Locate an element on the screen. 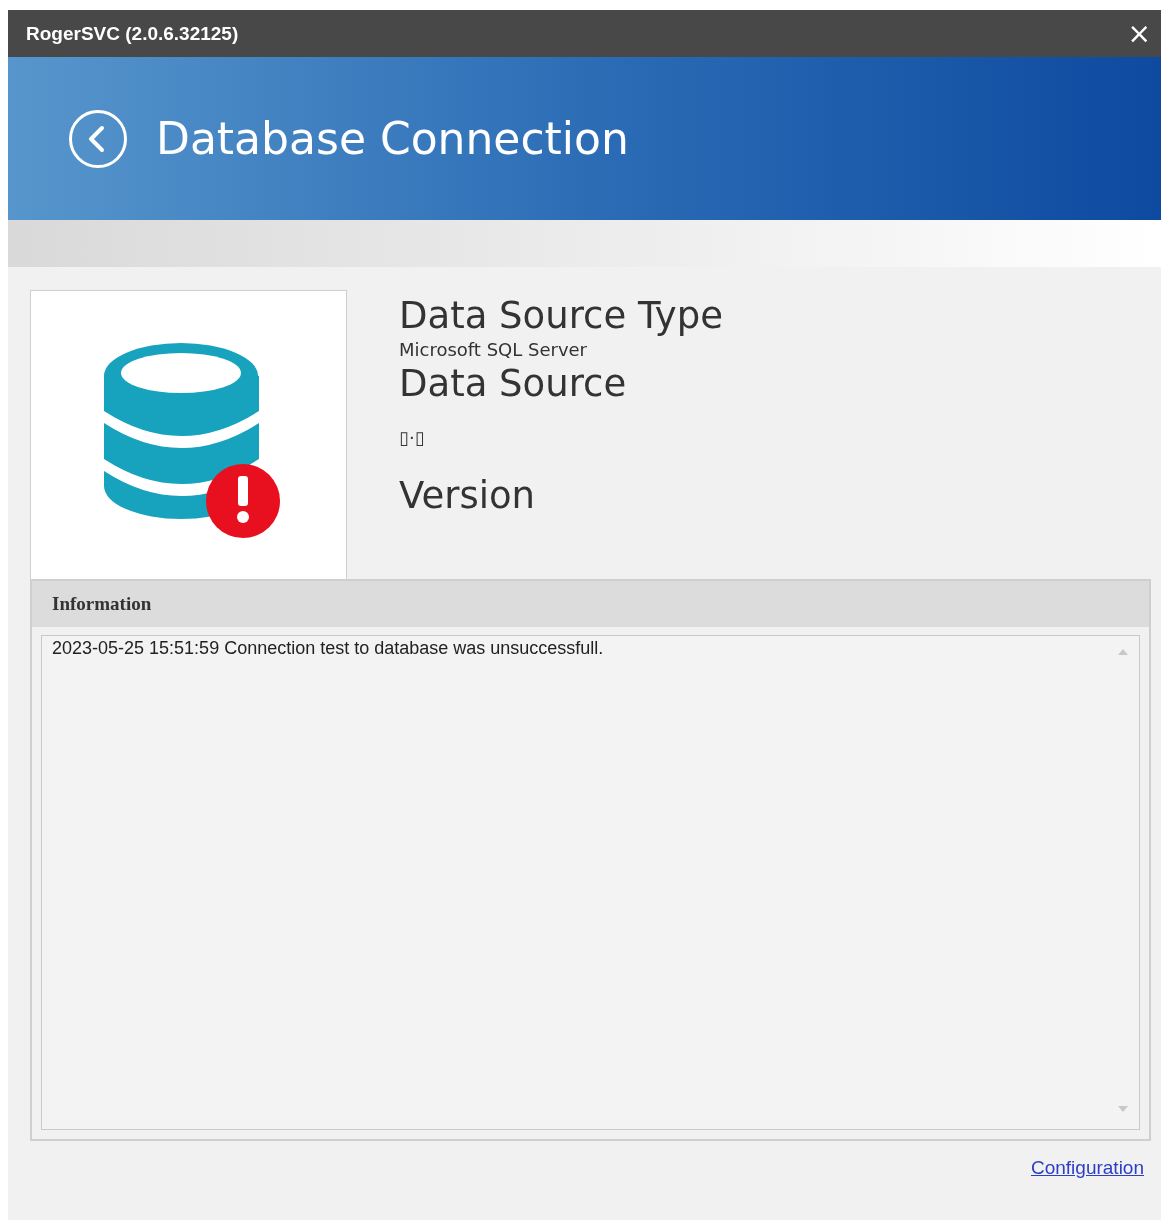  section-heading: Version is located at coordinates (468, 496).